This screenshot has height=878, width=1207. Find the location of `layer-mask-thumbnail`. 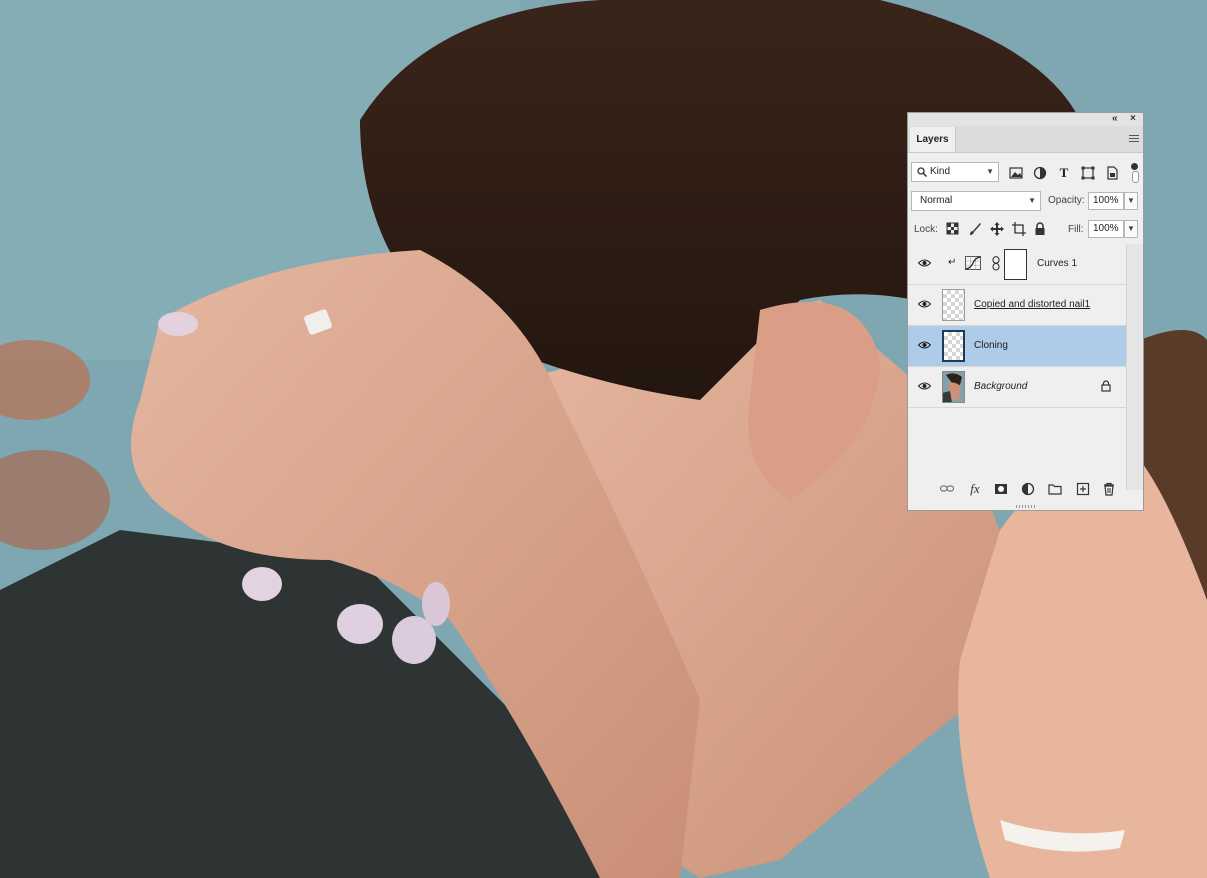

layer-mask-thumbnail is located at coordinates (1015, 264).